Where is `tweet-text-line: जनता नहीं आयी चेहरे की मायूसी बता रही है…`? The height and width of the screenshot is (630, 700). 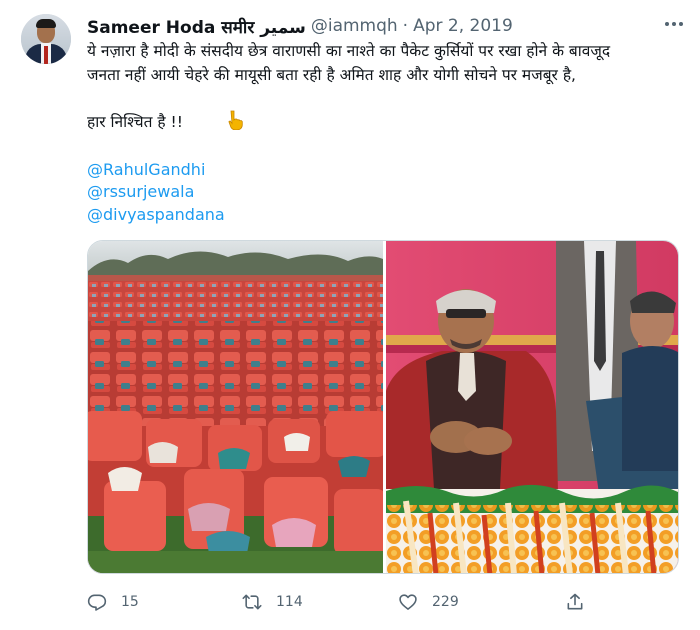
tweet-text-line: जनता नहीं आयी चेहरे की मायूसी बता रही है… is located at coordinates (331, 75).